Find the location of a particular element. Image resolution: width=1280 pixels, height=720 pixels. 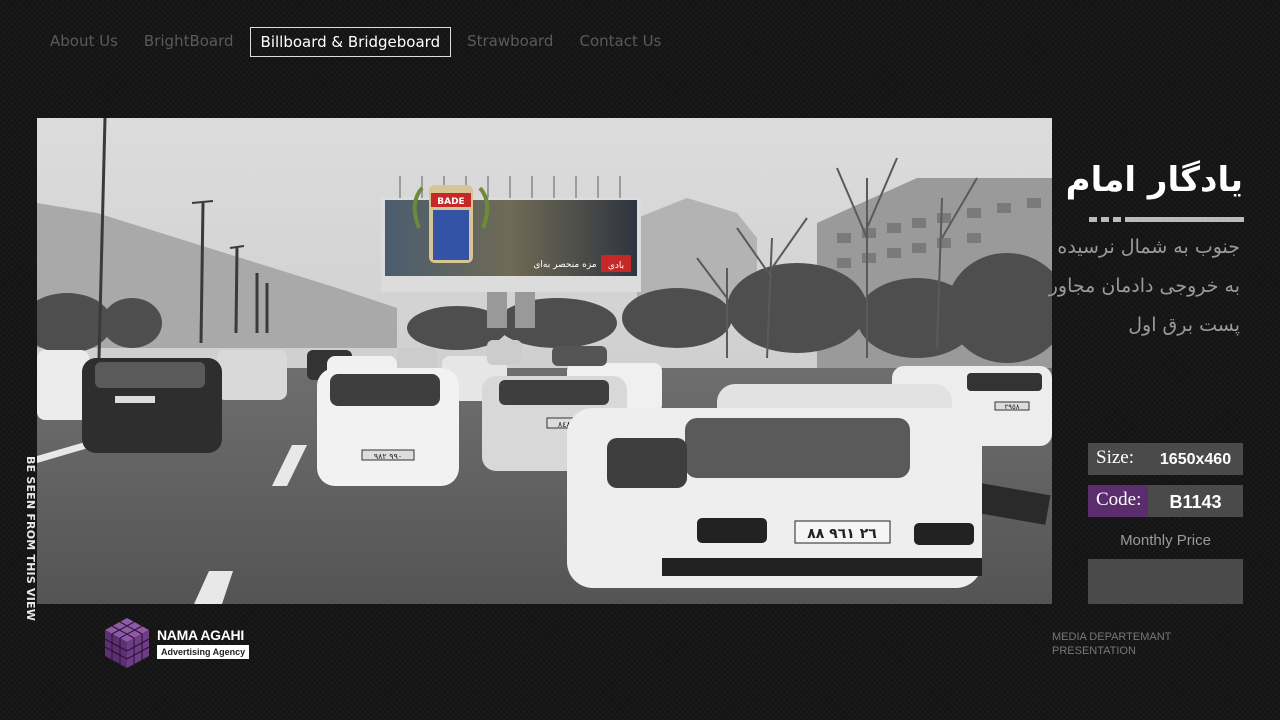

nav-billboard-bridgeboard: Billboard & Bridgeboard is located at coordinates (350, 42).